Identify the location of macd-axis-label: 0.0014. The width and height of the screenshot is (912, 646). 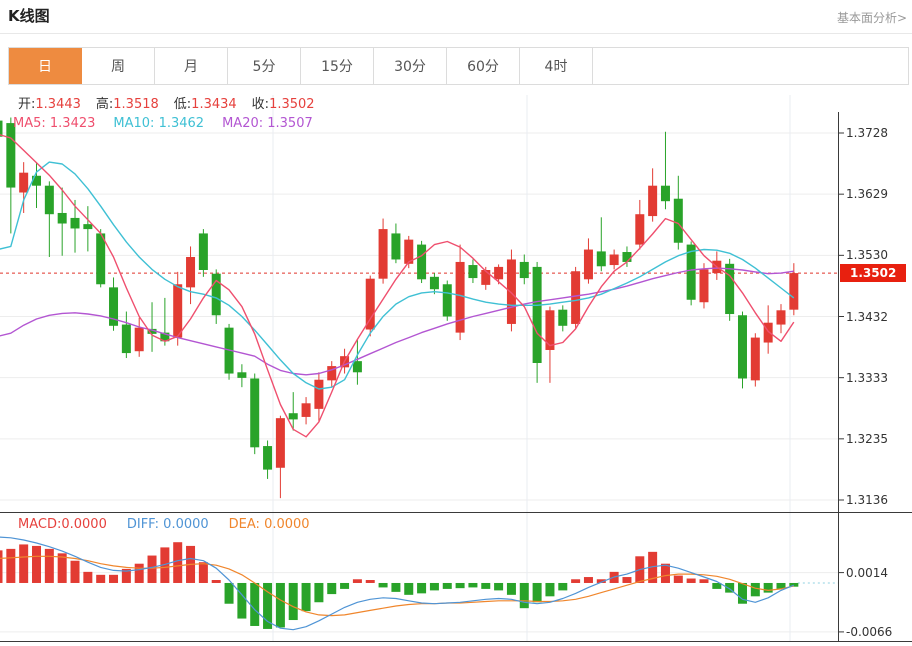
(867, 572).